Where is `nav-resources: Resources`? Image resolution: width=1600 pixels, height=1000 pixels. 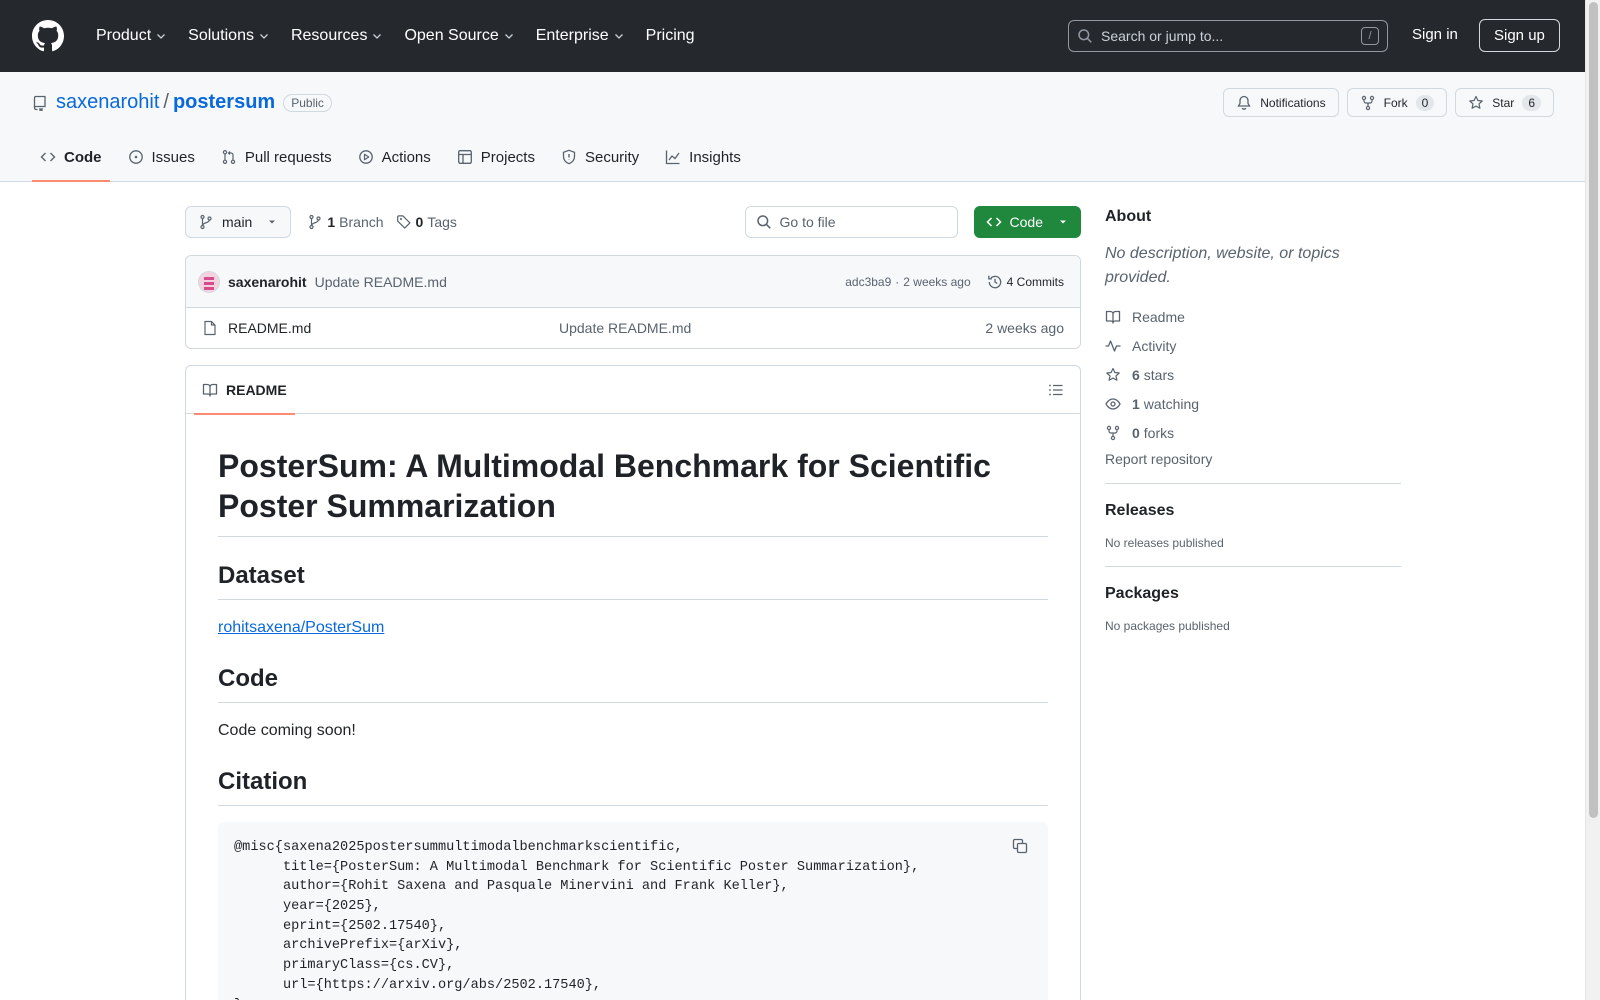 nav-resources: Resources is located at coordinates (337, 36).